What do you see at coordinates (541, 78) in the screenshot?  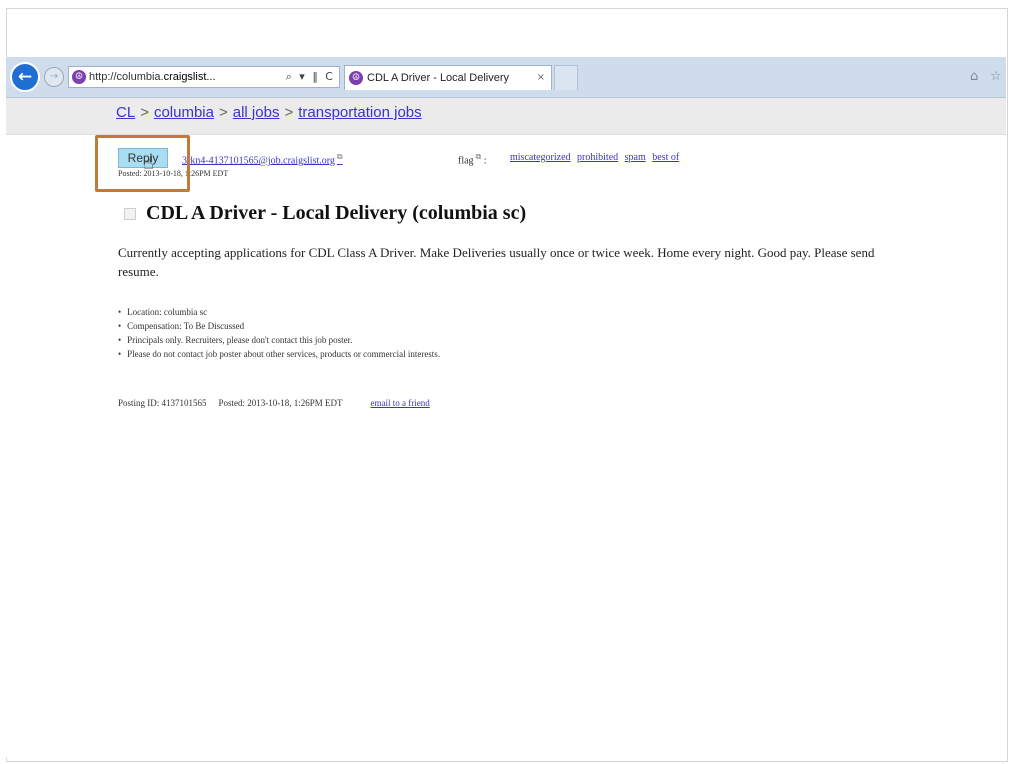 I see `tab-close-icon: ×` at bounding box center [541, 78].